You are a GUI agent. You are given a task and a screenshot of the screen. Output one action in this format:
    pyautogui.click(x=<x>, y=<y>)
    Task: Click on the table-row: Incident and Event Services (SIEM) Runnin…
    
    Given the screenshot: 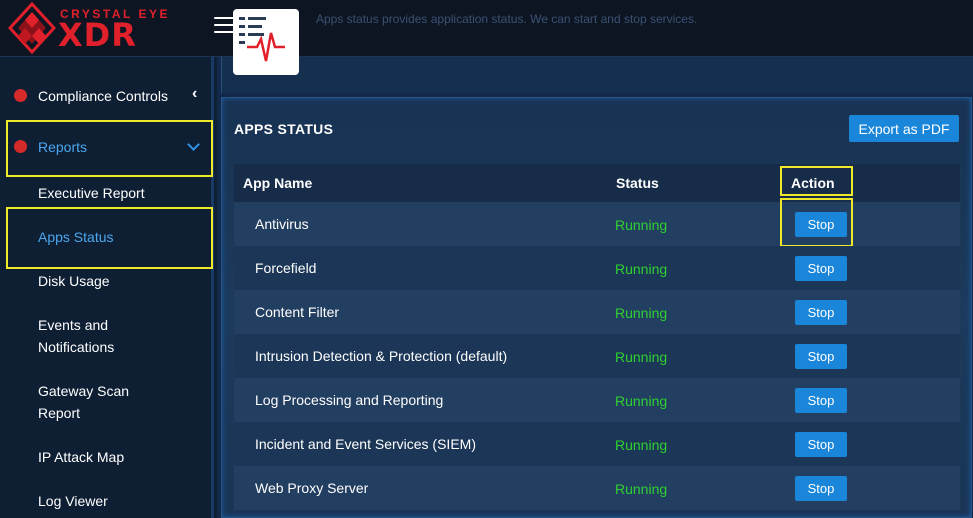 What is the action you would take?
    pyautogui.click(x=597, y=444)
    